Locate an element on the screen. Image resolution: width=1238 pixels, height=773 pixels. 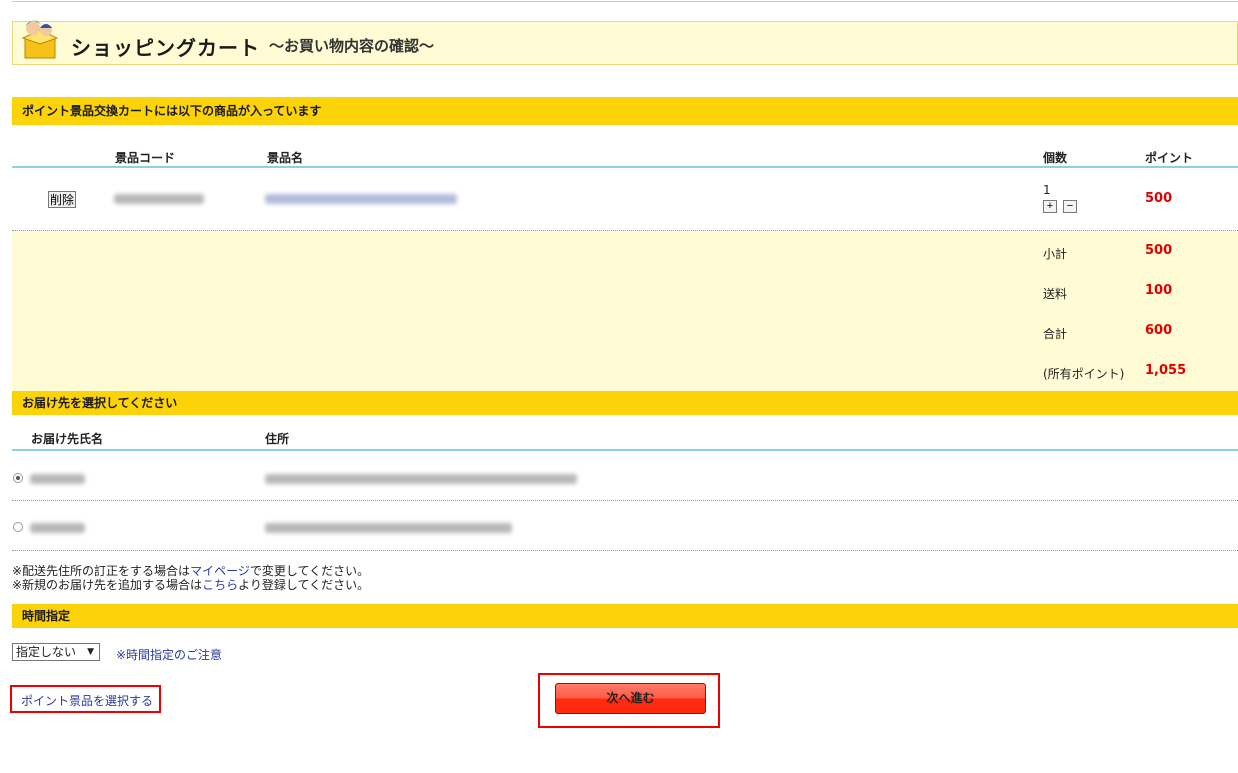
delete-item-button: 削除 is located at coordinates (62, 199).